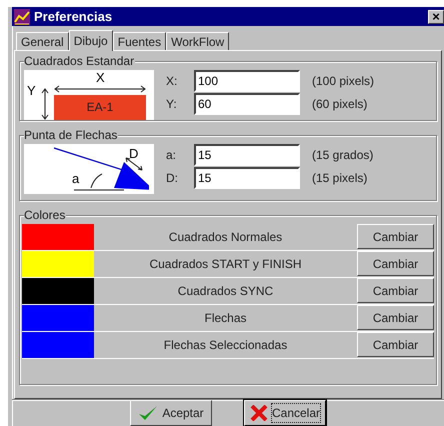  I want to click on window-title: Preferencias, so click(73, 17).